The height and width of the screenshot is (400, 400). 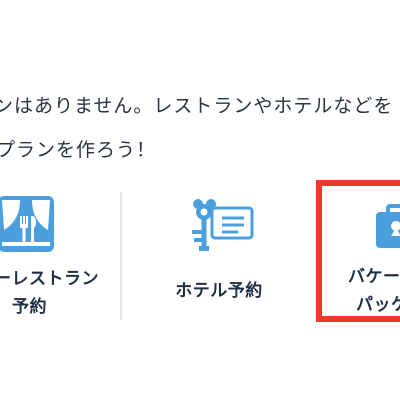 What do you see at coordinates (59, 255) in the screenshot?
I see `restaurant-reservation-option: ーレストラン 予約` at bounding box center [59, 255].